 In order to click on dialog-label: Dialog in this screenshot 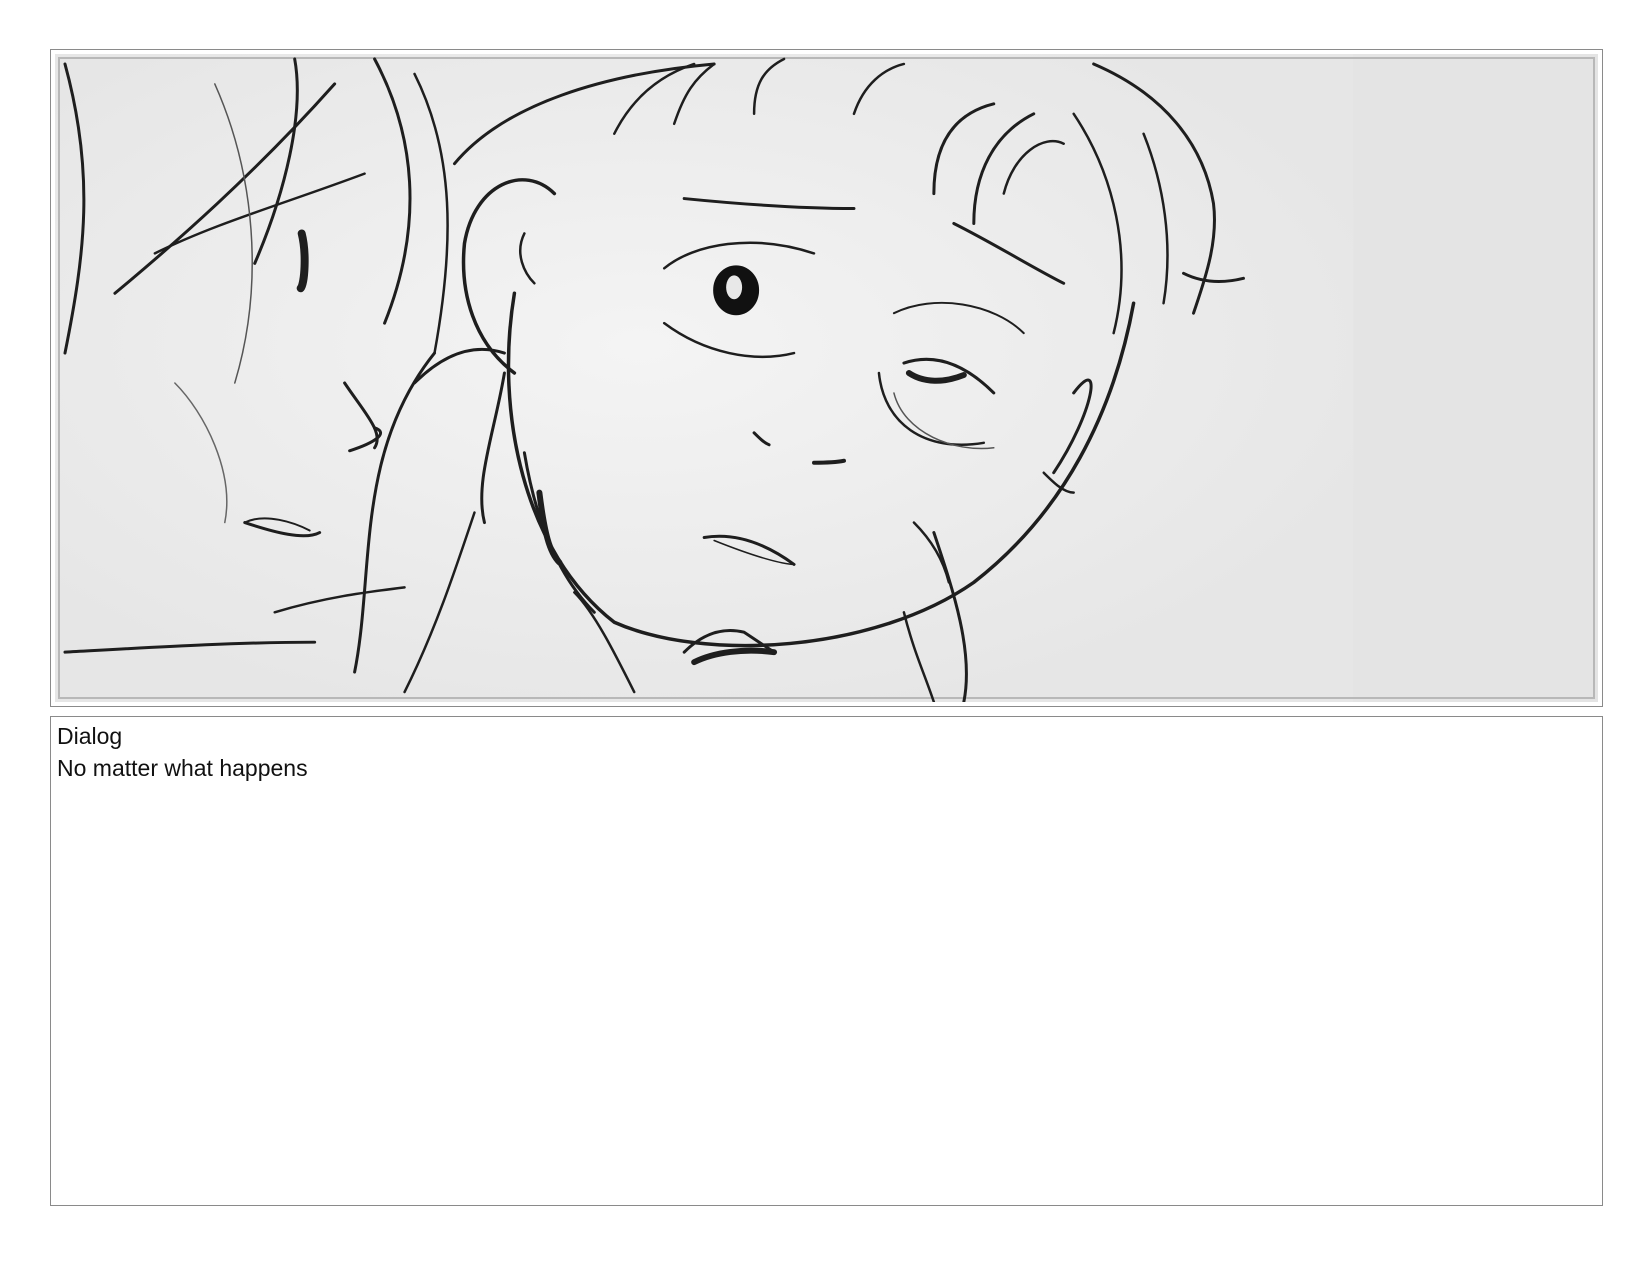, I will do `click(90, 736)`.